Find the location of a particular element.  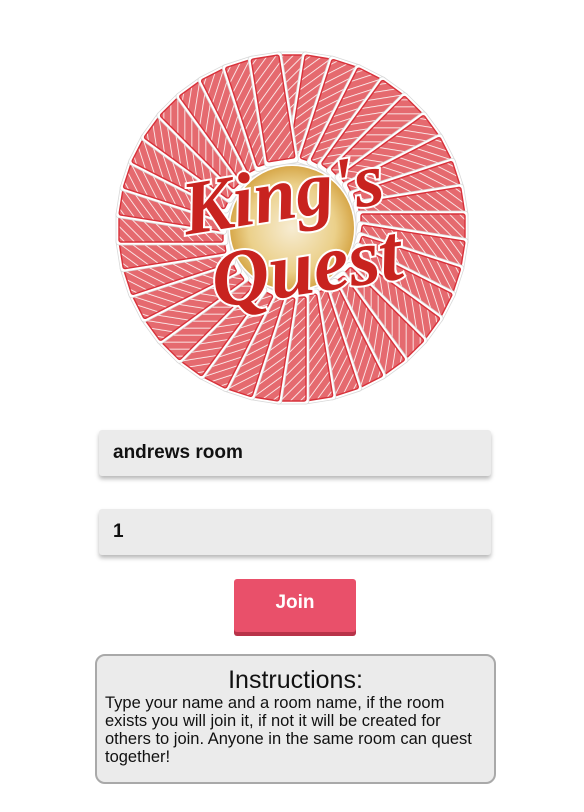

join-button: Join is located at coordinates (295, 605).